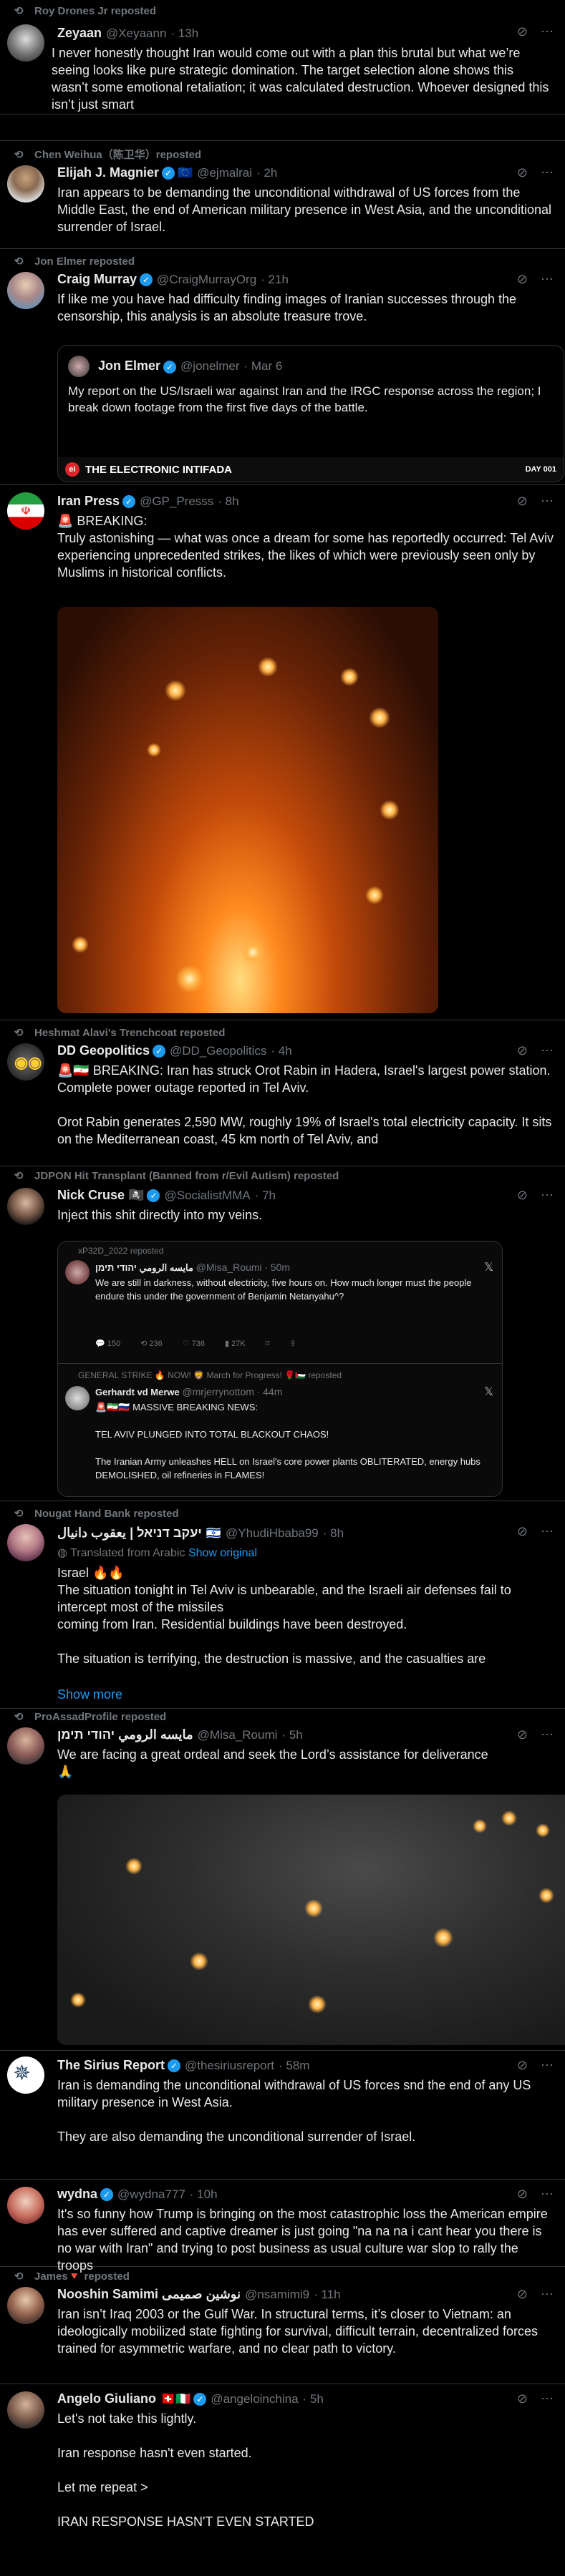 The width and height of the screenshot is (565, 2576). Describe the element at coordinates (265, 1196) in the screenshot. I see `post-time: · 7h` at that location.